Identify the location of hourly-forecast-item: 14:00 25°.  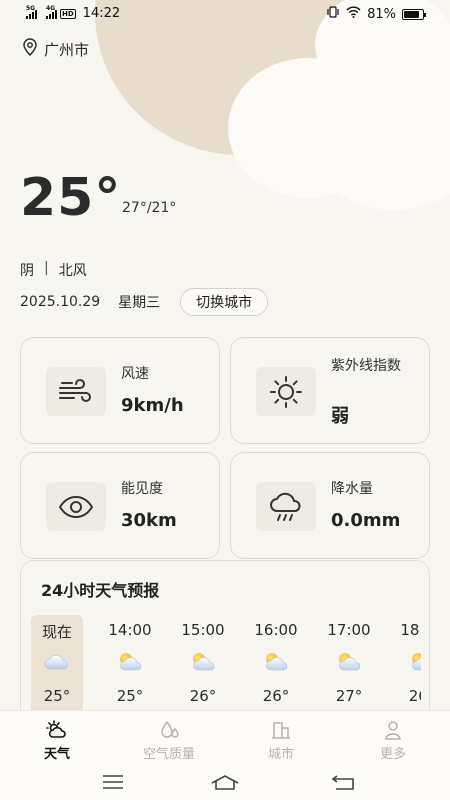
(130, 665).